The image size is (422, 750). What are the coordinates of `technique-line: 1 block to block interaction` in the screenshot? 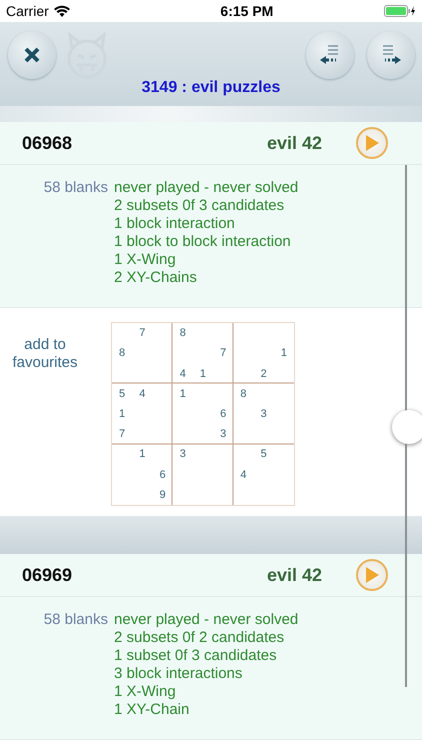 It's located at (203, 242).